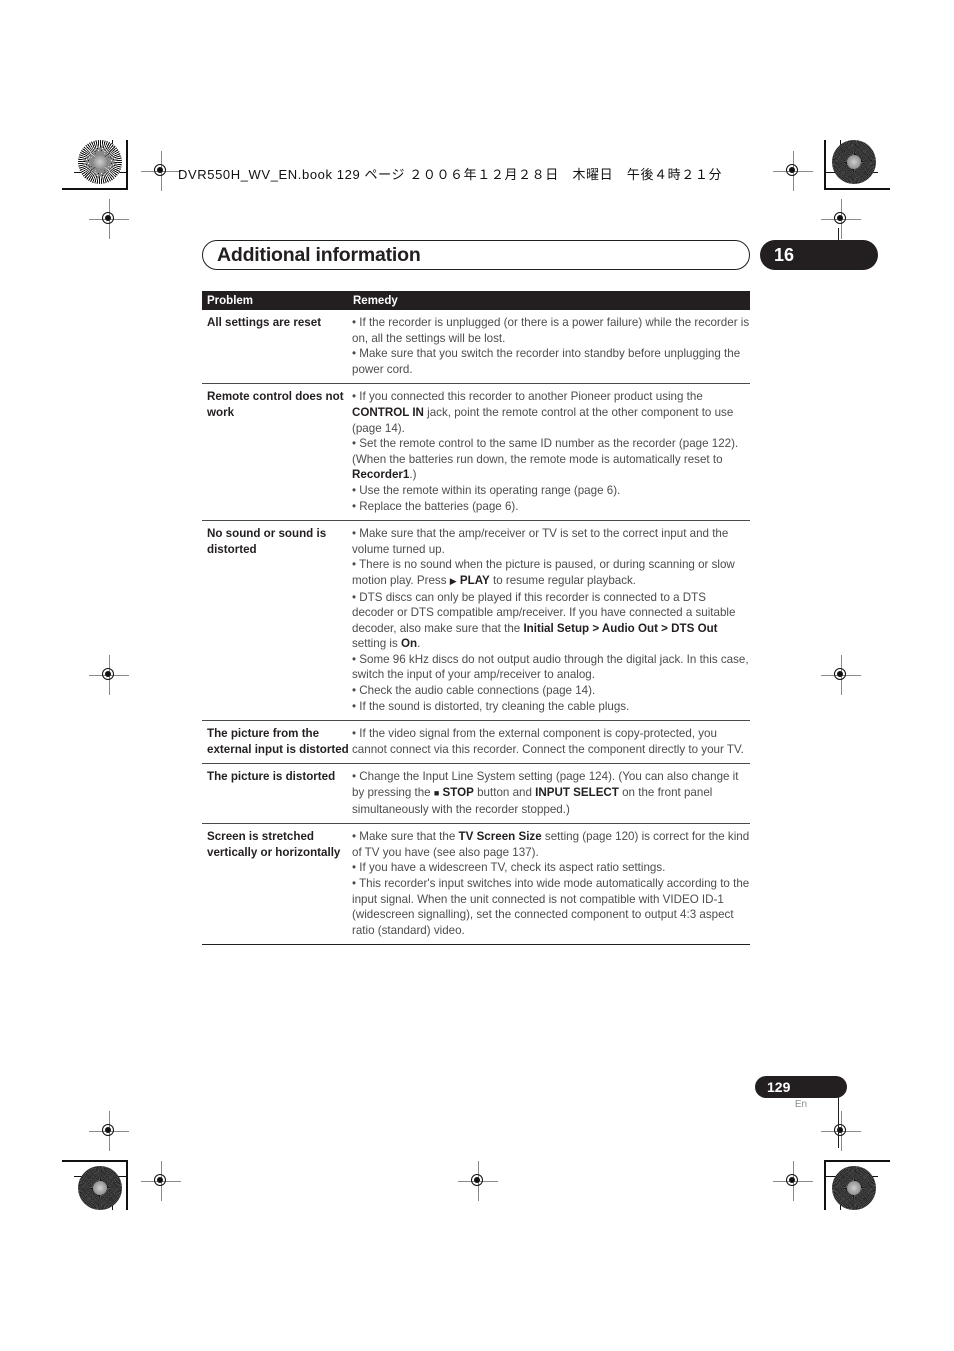  Describe the element at coordinates (95, 1161) in the screenshot. I see `crop-mark-bottom-left-h` at that location.